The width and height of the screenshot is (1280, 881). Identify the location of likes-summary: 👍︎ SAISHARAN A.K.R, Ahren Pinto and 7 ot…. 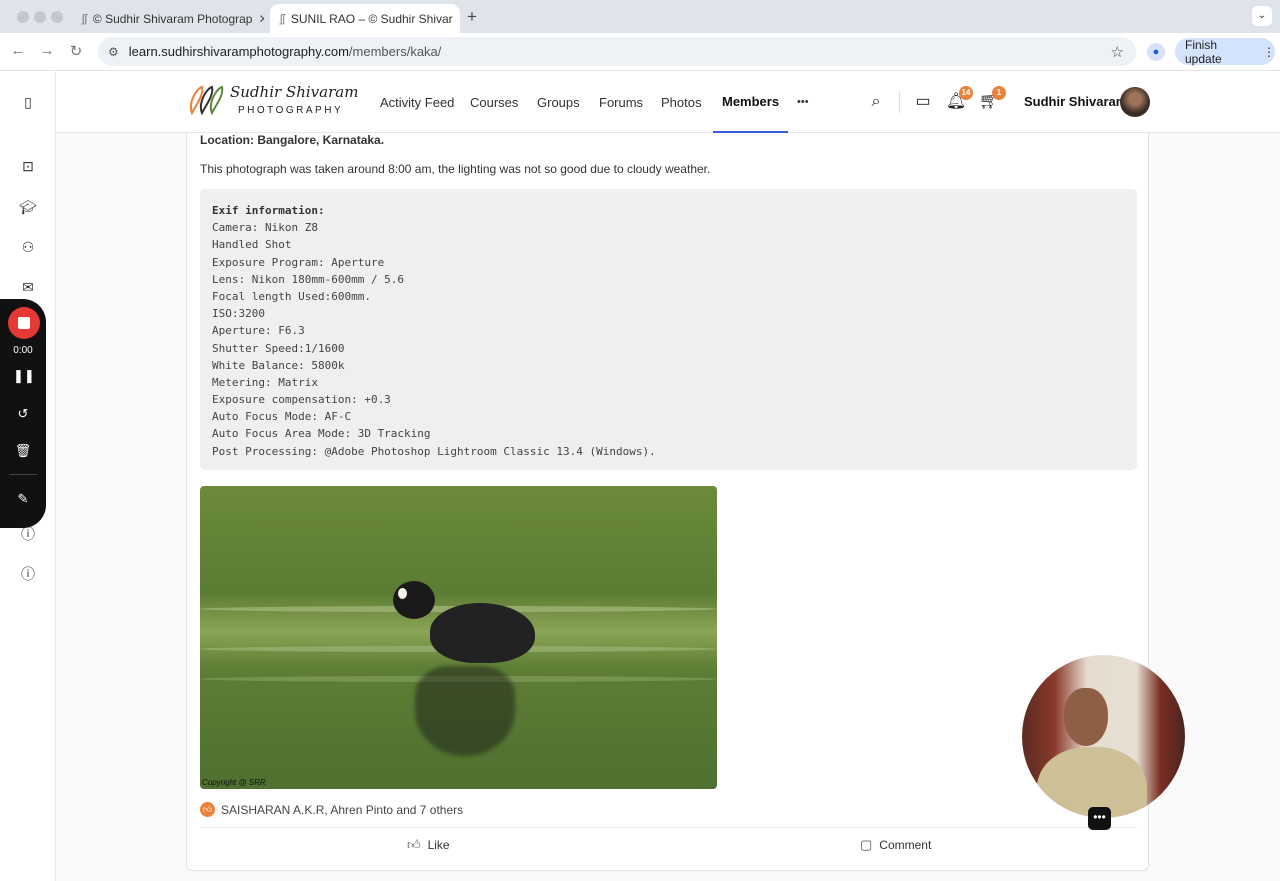
(331, 809).